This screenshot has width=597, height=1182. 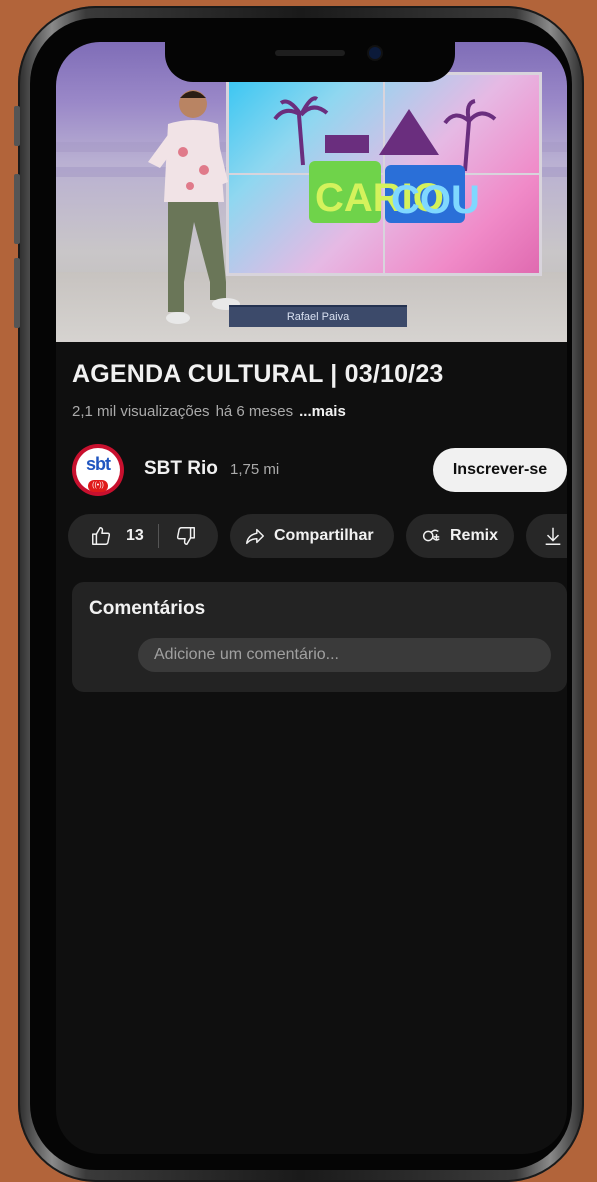 I want to click on more-link: ...mais, so click(x=322, y=411).